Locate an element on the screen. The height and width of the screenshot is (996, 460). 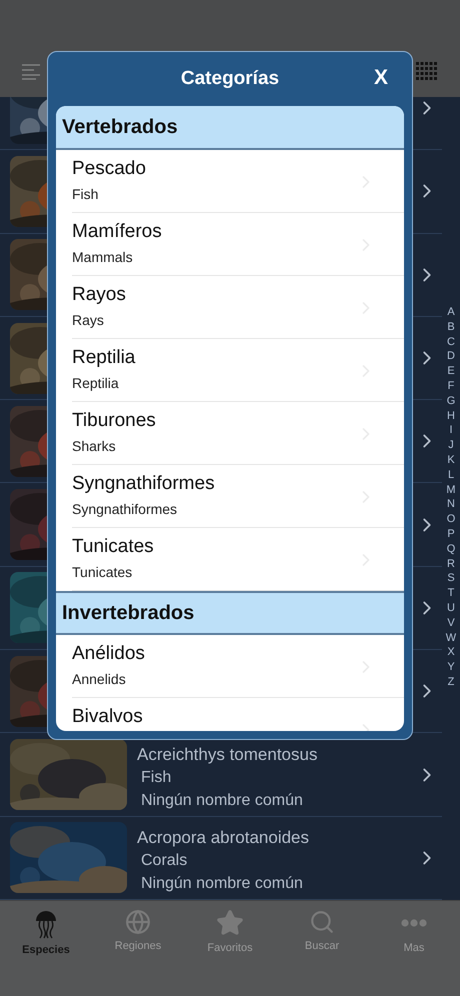
category-subtitle: Rays is located at coordinates (88, 320).